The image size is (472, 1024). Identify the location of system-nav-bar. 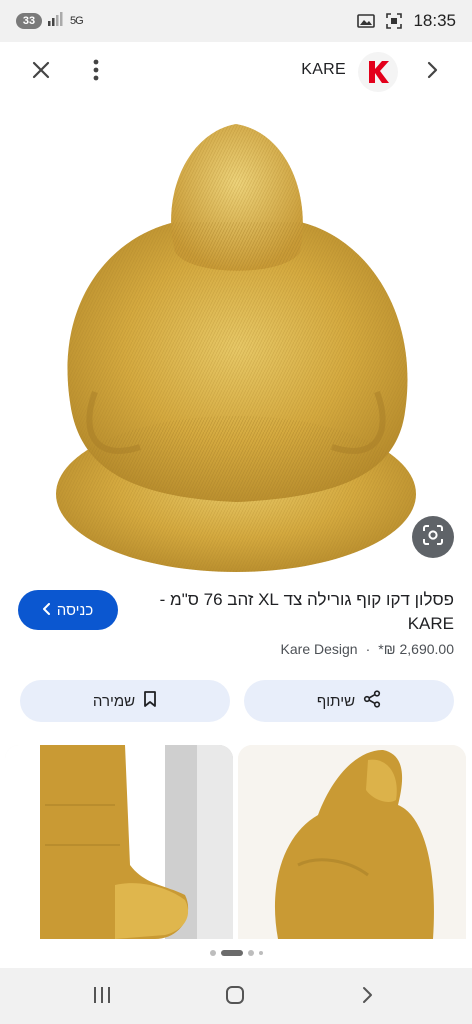
(236, 996).